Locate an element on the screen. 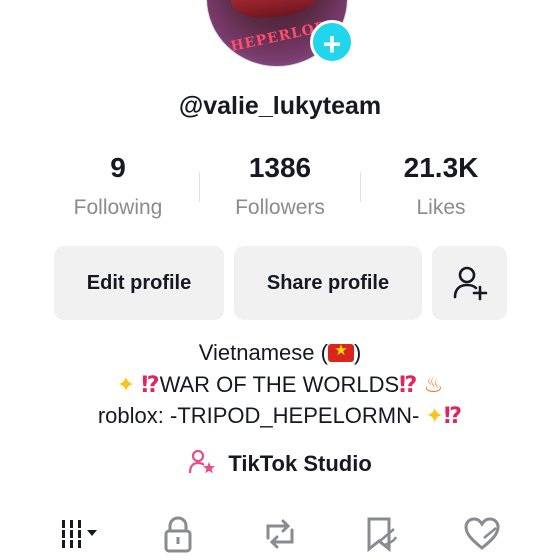  add-avatar-button: + is located at coordinates (332, 42).